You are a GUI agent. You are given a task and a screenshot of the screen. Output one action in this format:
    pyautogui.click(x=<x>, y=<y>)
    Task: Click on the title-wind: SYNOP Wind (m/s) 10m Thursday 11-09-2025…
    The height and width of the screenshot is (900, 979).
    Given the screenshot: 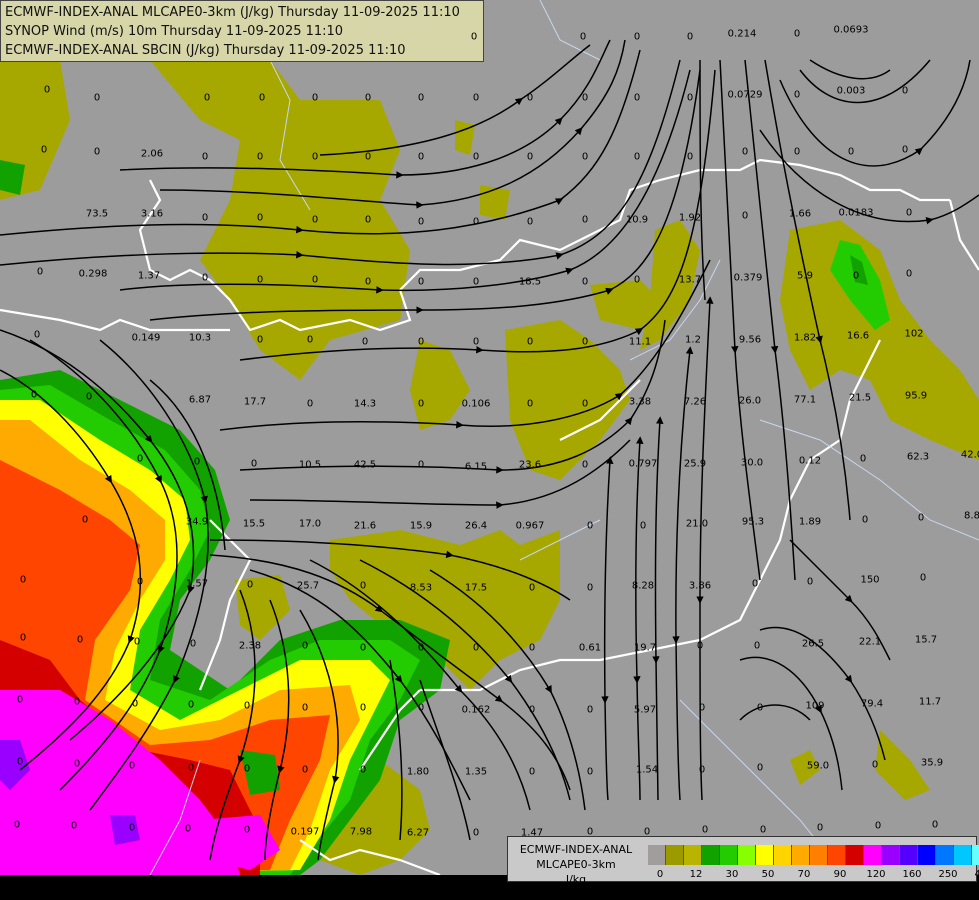 What is the action you would take?
    pyautogui.click(x=174, y=31)
    